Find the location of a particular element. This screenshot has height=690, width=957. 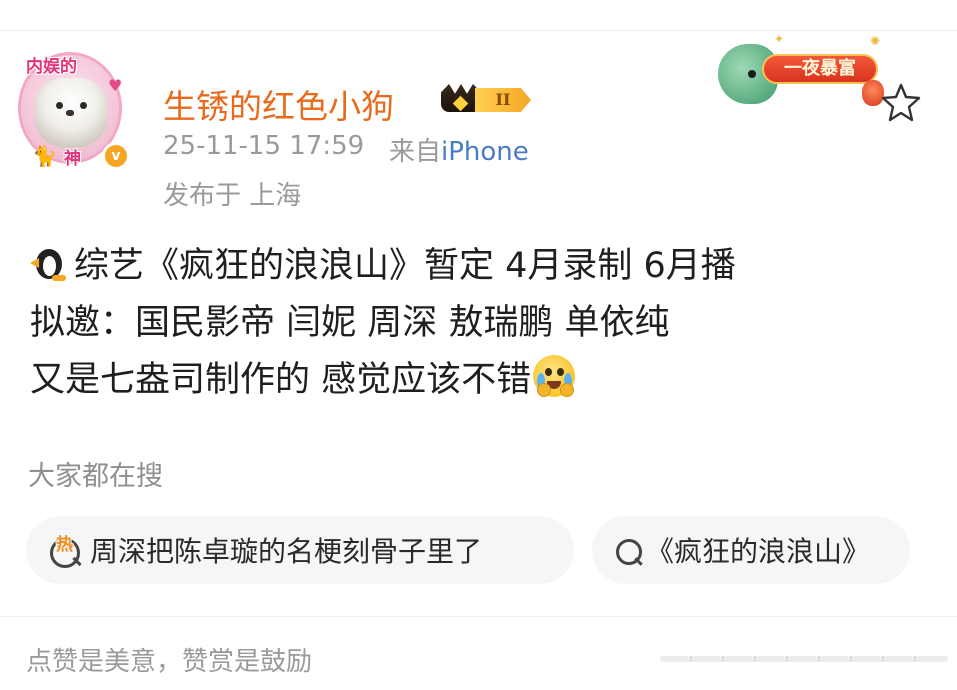

hot-search-icon: 热 is located at coordinates (67, 550).